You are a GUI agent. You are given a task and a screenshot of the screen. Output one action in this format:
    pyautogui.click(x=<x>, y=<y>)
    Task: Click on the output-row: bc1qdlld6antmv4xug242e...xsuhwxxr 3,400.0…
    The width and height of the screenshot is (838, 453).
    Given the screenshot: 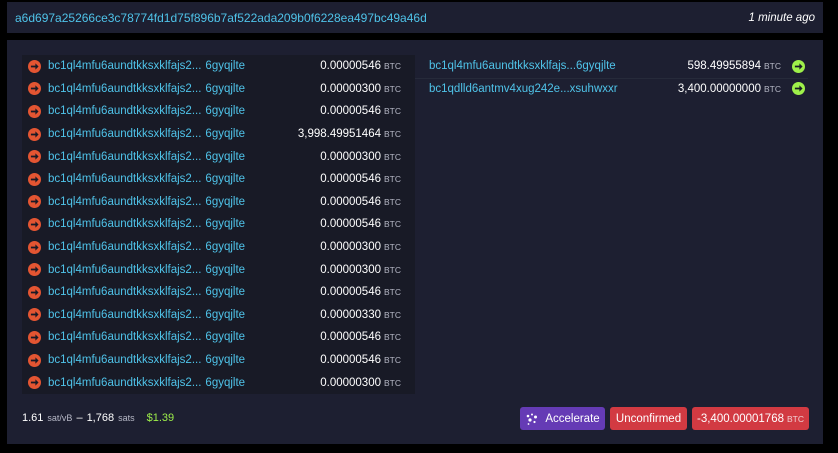 What is the action you would take?
    pyautogui.click(x=611, y=89)
    